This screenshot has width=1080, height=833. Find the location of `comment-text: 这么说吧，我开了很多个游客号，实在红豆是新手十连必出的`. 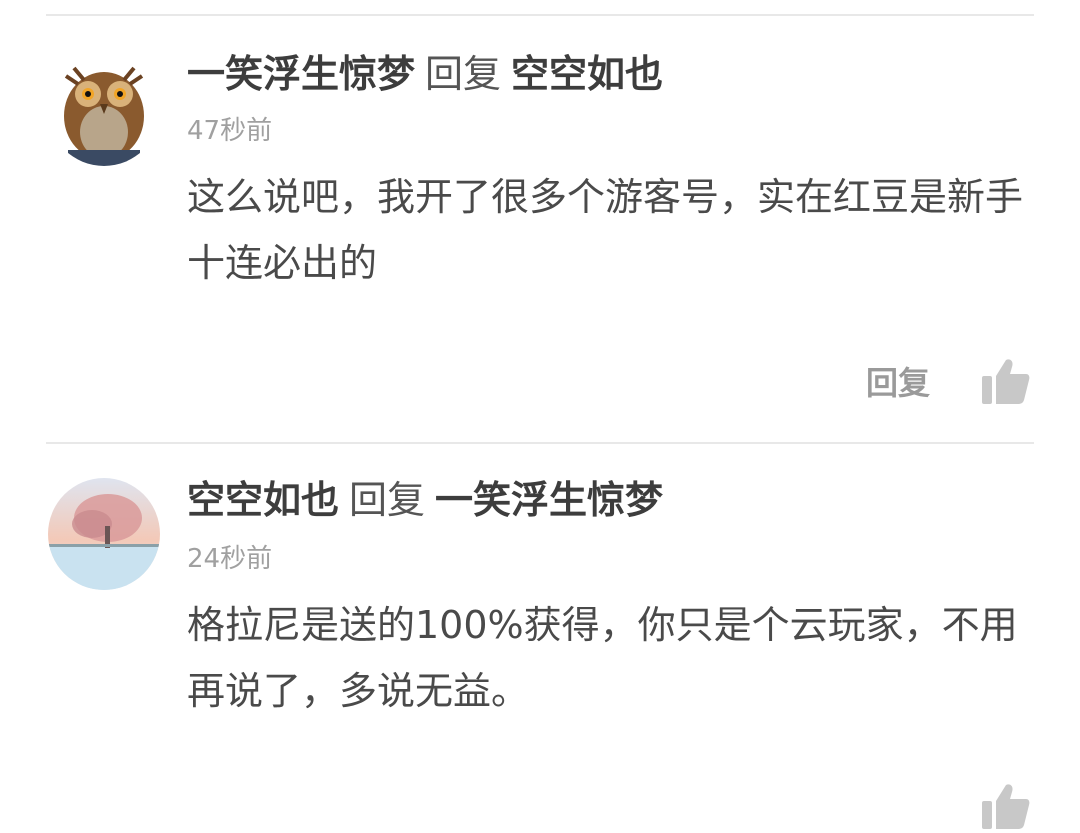

comment-text: 这么说吧，我开了很多个游客号，实在红豆是新手十连必出的 is located at coordinates (605, 230).